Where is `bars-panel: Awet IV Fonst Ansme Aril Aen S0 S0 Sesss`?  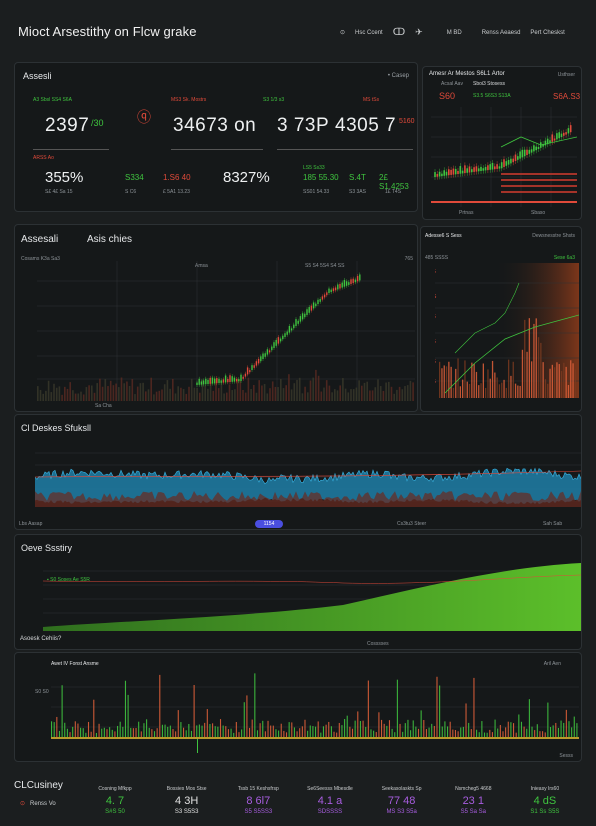
bars-panel: Awet IV Fonst Ansme Aril Aen S0 S0 Sesss is located at coordinates (298, 707).